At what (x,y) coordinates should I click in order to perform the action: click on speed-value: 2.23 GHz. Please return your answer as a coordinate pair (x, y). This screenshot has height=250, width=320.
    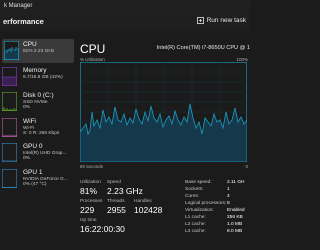
    Looking at the image, I should click on (125, 191).